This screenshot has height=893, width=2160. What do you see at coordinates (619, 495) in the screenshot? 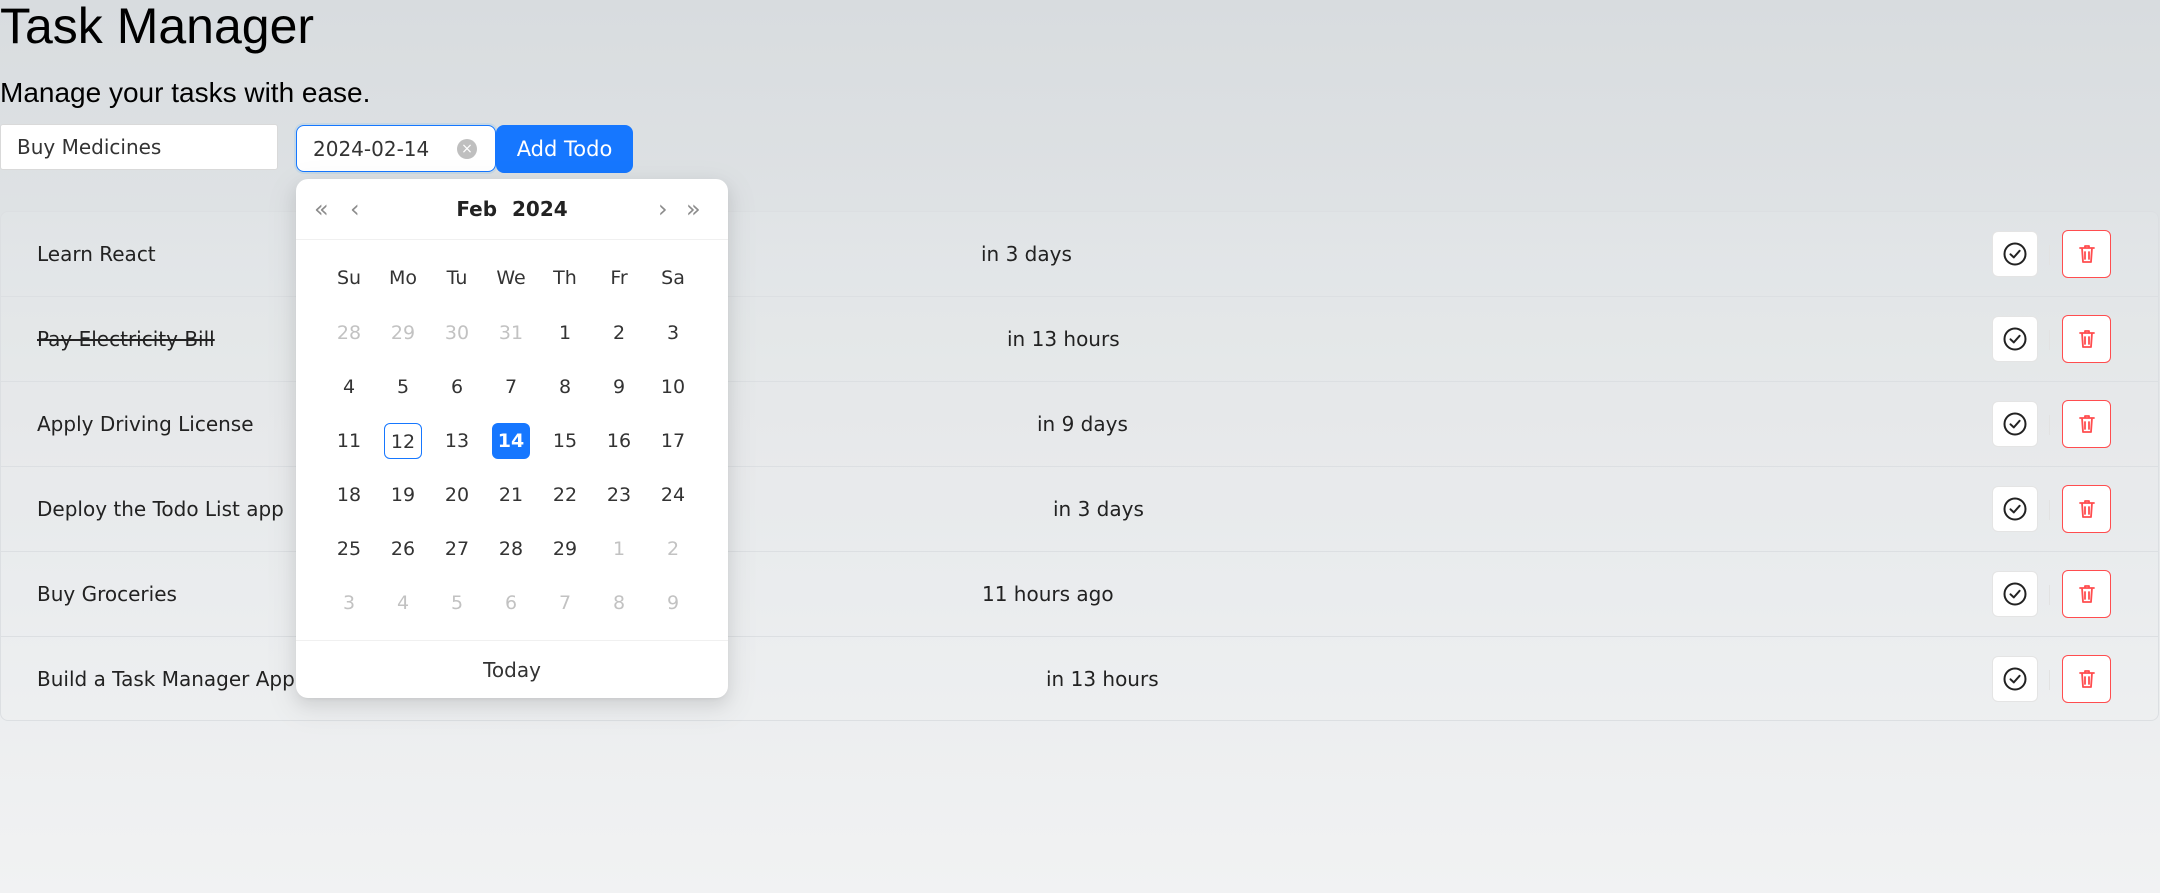
I see `calendar-day: 23` at bounding box center [619, 495].